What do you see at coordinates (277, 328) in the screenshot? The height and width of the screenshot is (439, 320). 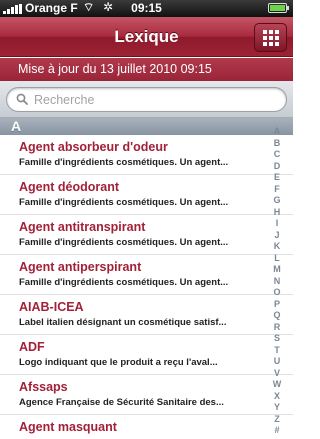 I see `index-letter: R` at bounding box center [277, 328].